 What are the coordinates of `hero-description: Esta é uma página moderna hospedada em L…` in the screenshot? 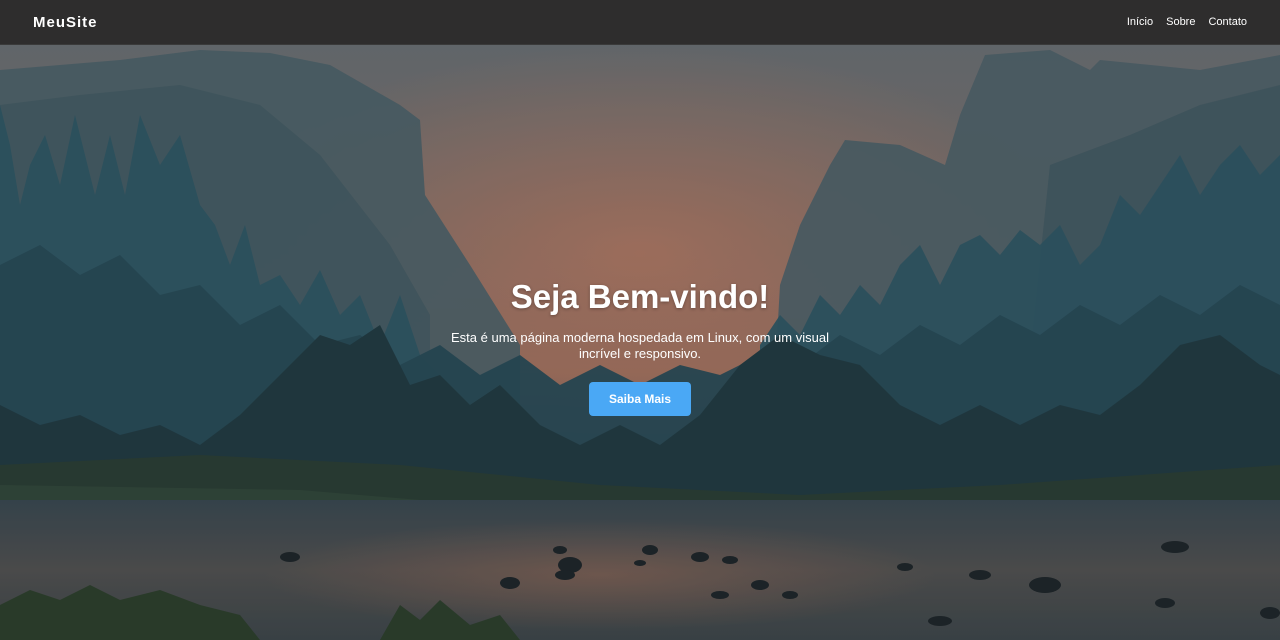 It's located at (640, 345).